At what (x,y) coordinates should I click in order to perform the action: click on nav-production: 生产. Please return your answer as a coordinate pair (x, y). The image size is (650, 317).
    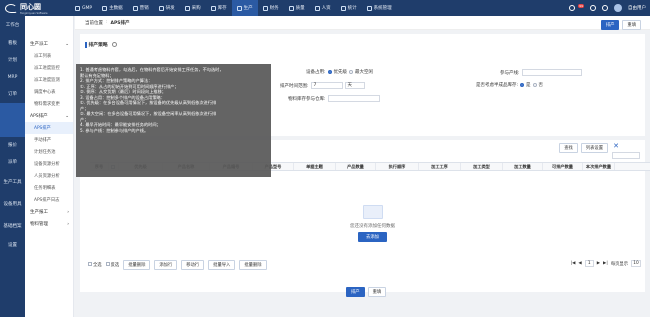
    Looking at the image, I should click on (244, 8).